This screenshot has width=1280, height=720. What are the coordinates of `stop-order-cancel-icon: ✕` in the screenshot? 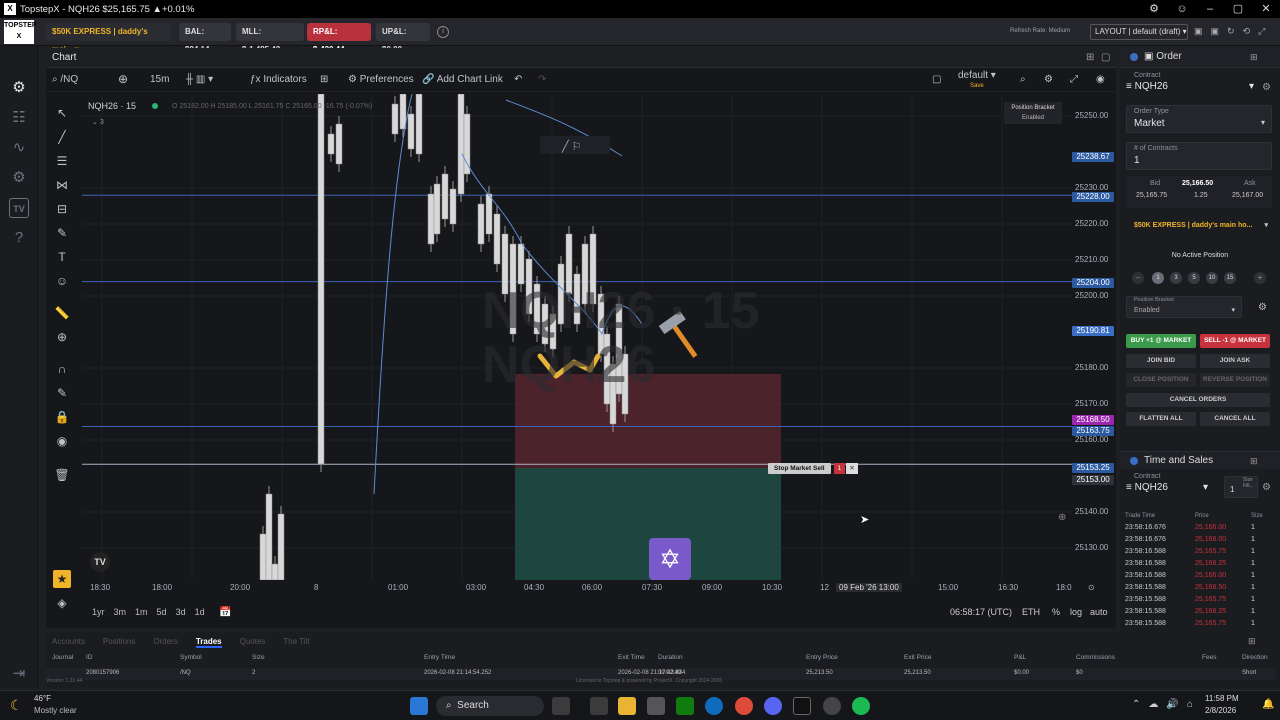 It's located at (852, 468).